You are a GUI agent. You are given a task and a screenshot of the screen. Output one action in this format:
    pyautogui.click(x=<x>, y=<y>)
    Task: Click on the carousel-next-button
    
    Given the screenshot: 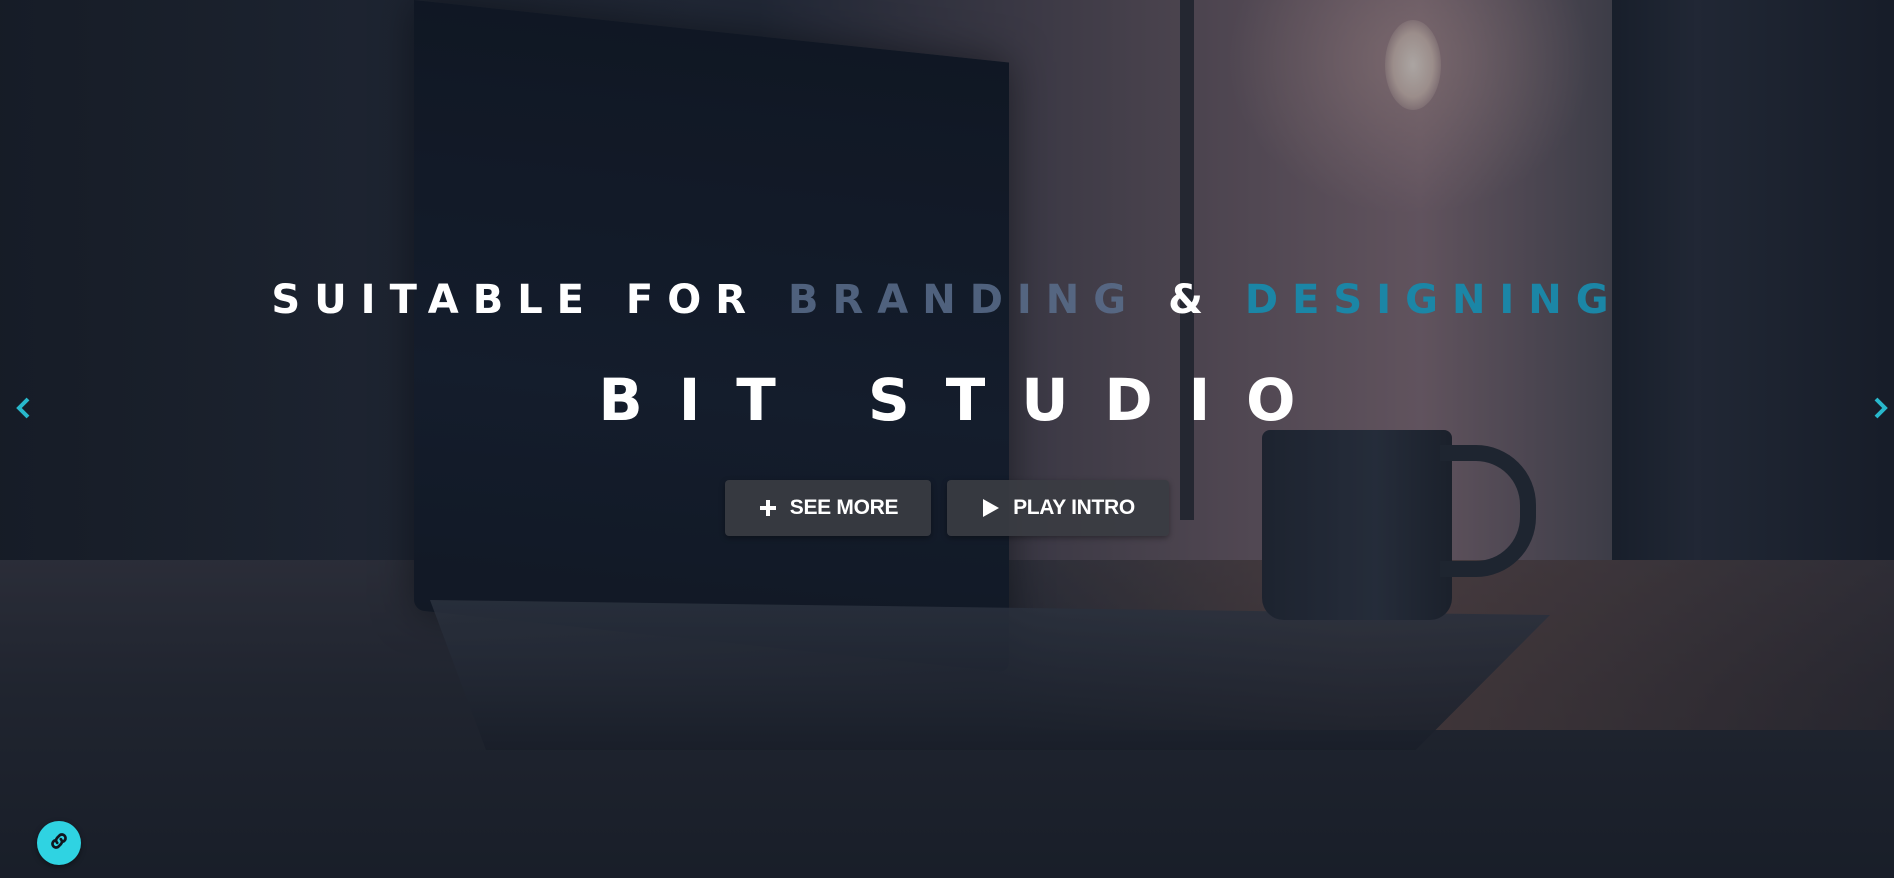 What is the action you would take?
    pyautogui.click(x=1880, y=410)
    